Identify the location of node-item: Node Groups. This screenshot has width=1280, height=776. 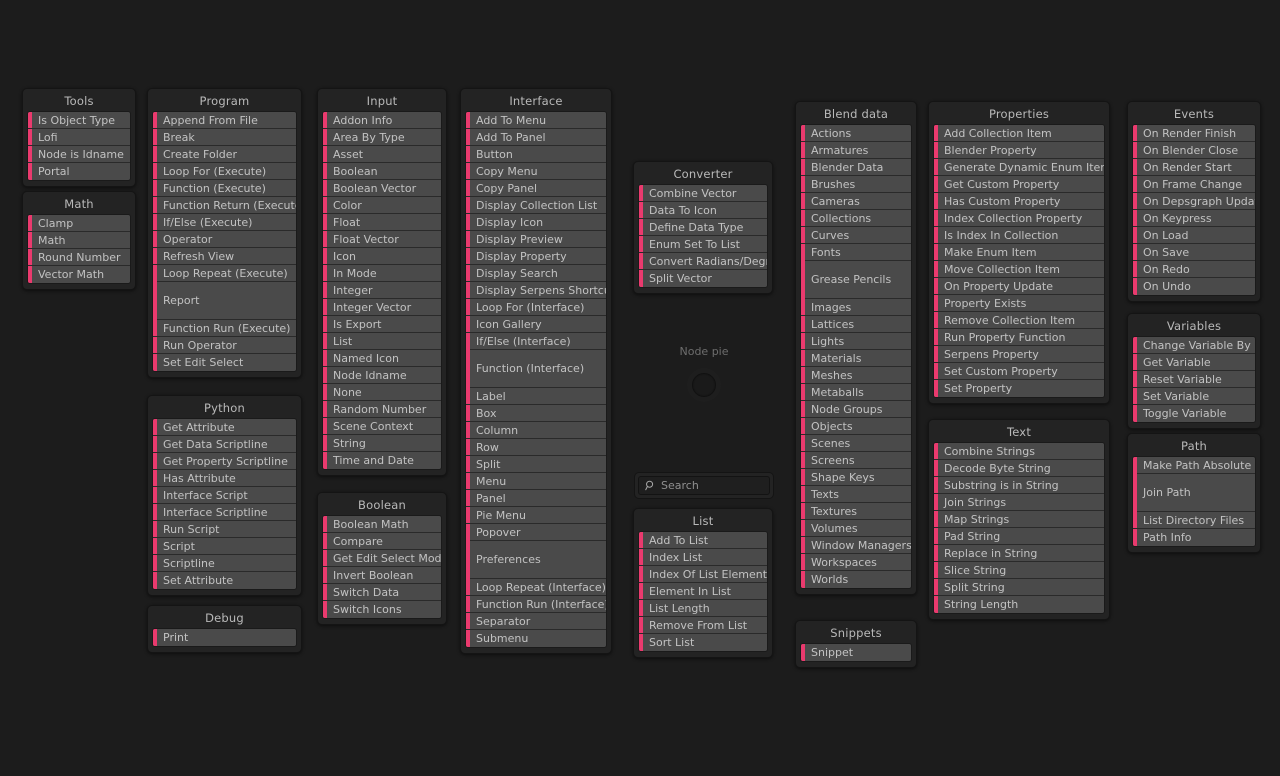
(856, 409).